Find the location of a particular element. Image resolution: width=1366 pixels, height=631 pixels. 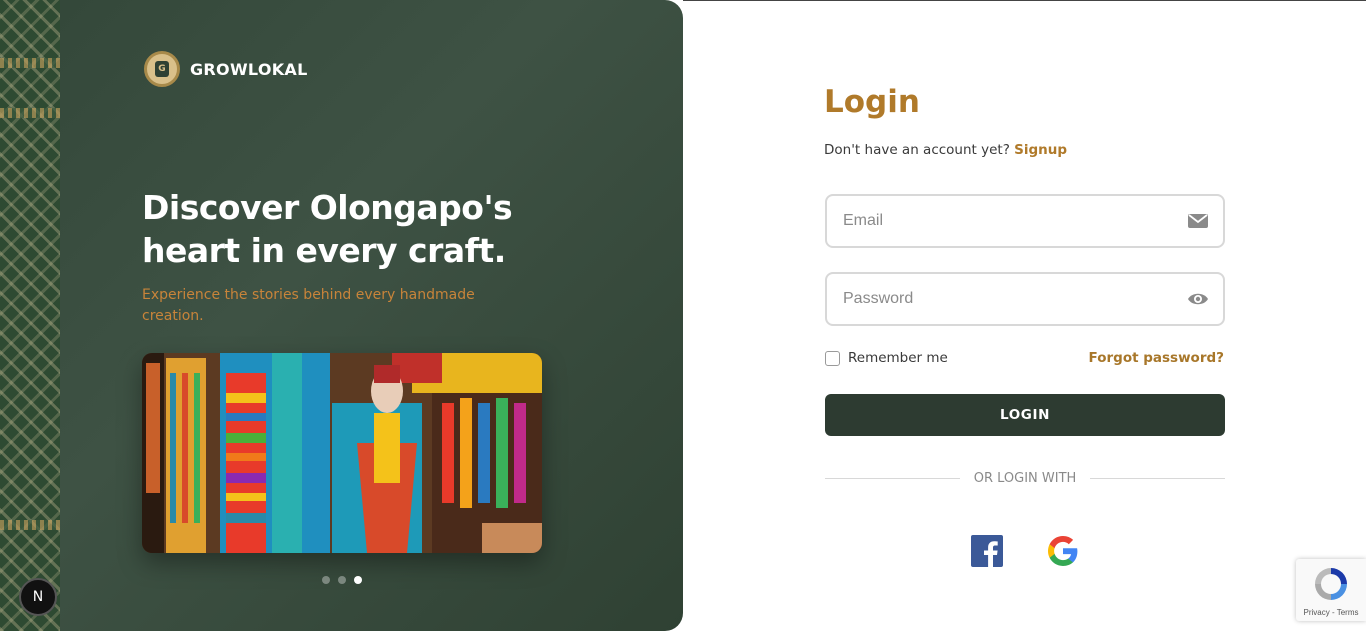

remember-checkbox is located at coordinates (832, 358).